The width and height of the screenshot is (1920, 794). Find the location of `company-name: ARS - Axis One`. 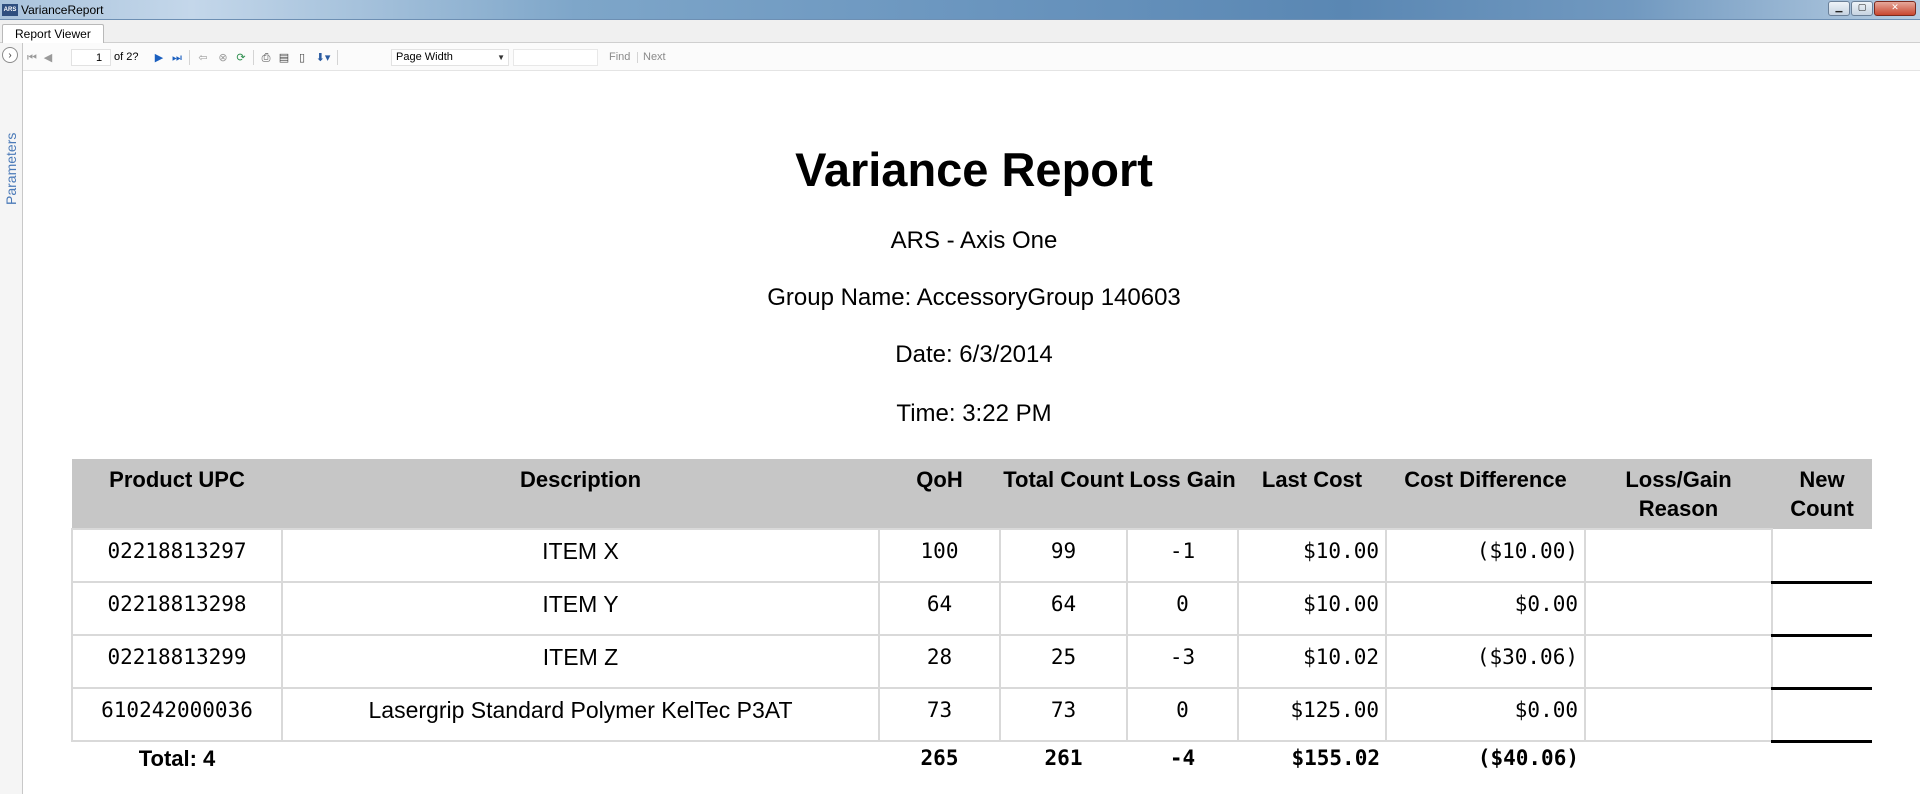

company-name: ARS - Axis One is located at coordinates (974, 240).